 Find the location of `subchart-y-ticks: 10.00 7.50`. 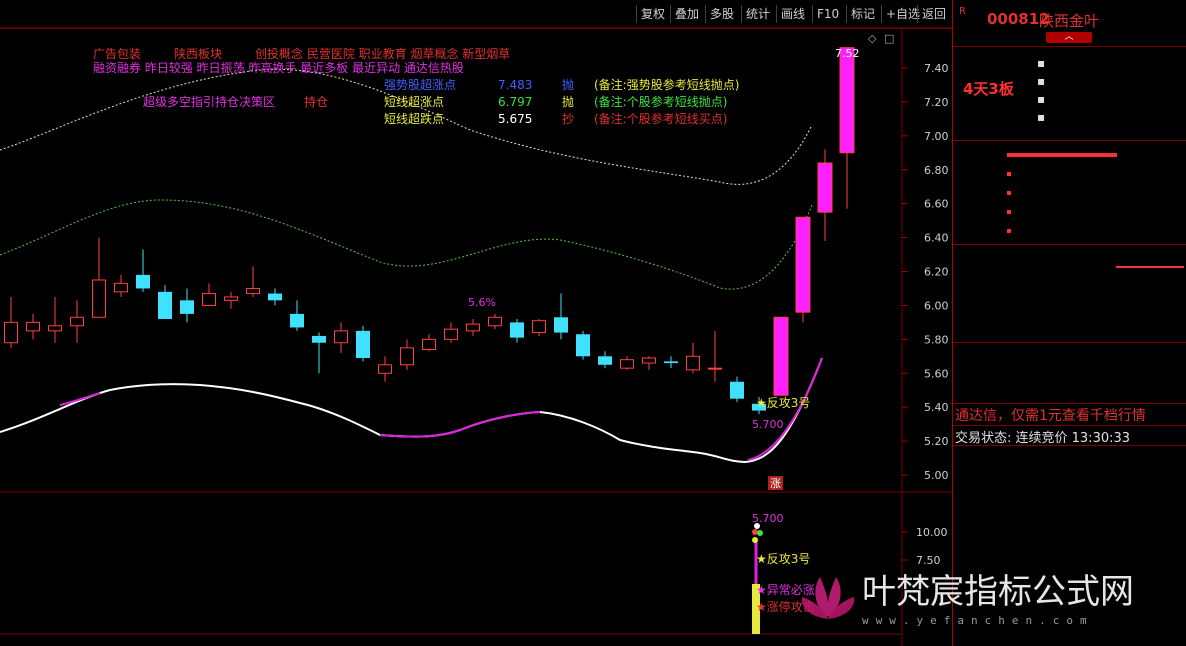

subchart-y-ticks: 10.00 7.50 is located at coordinates (925, 546).